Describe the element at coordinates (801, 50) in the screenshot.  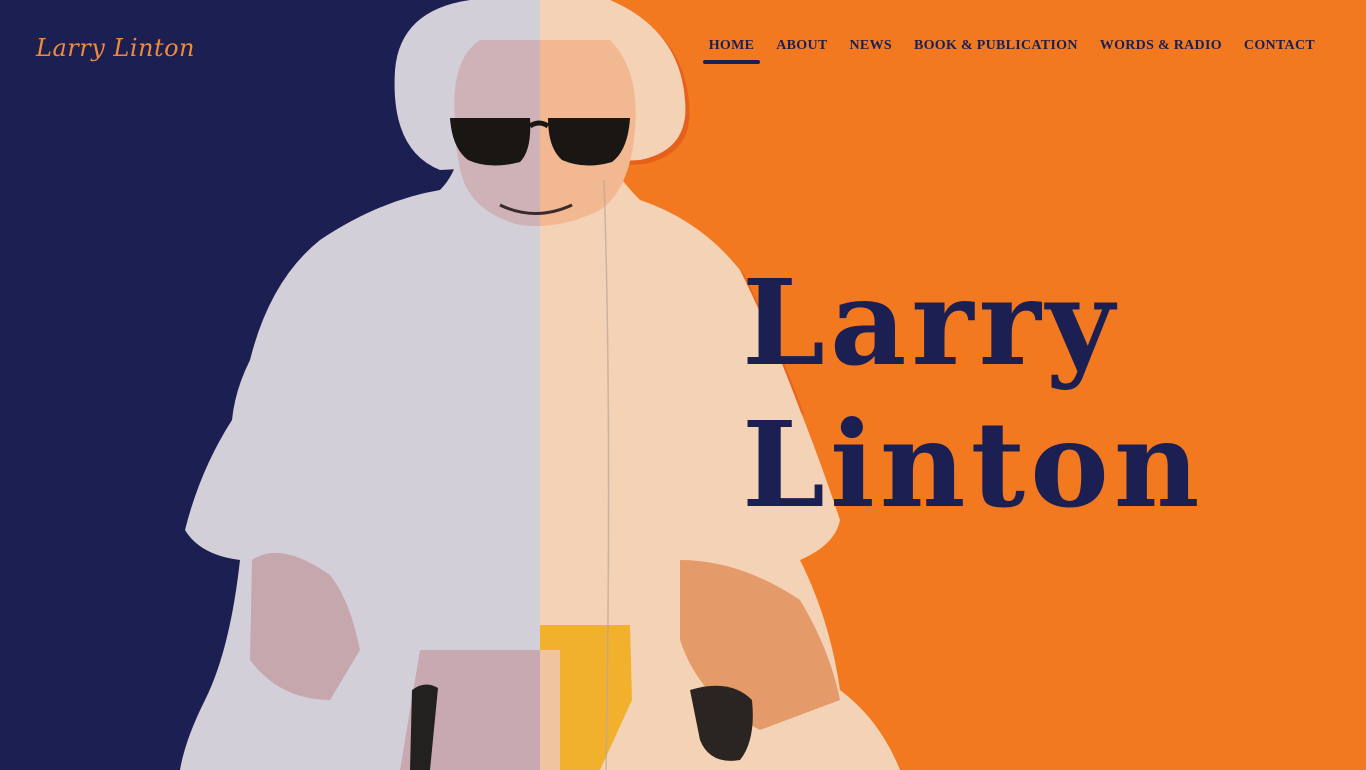
I see `nav-item-about: ABOUT` at that location.